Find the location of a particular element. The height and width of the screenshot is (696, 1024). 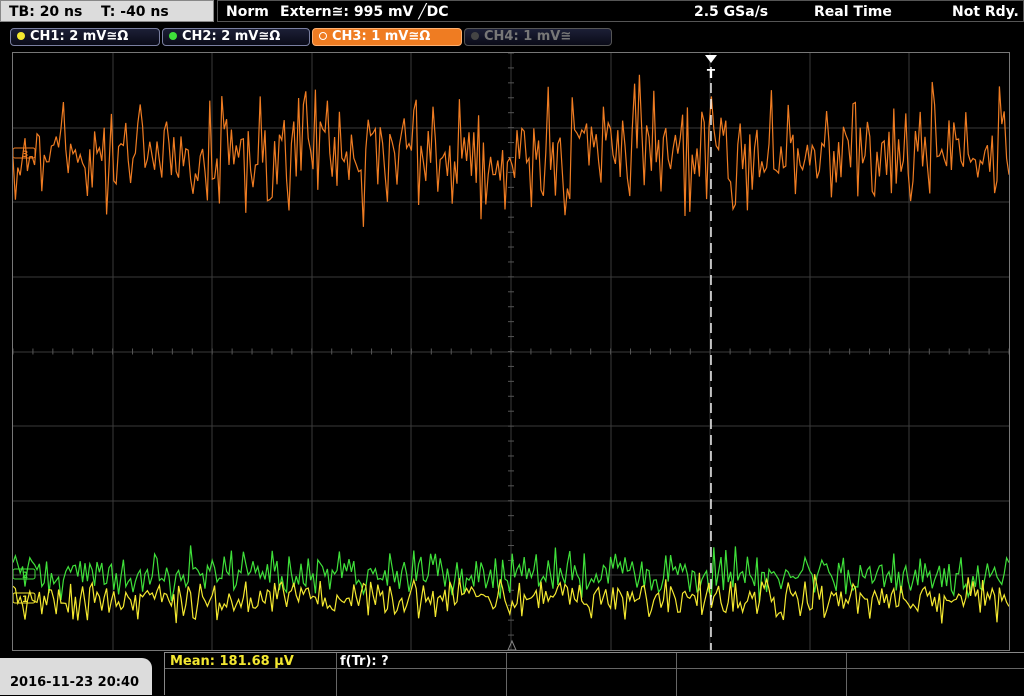

channel-4-button: CH4: 1 mV≅ is located at coordinates (538, 37).